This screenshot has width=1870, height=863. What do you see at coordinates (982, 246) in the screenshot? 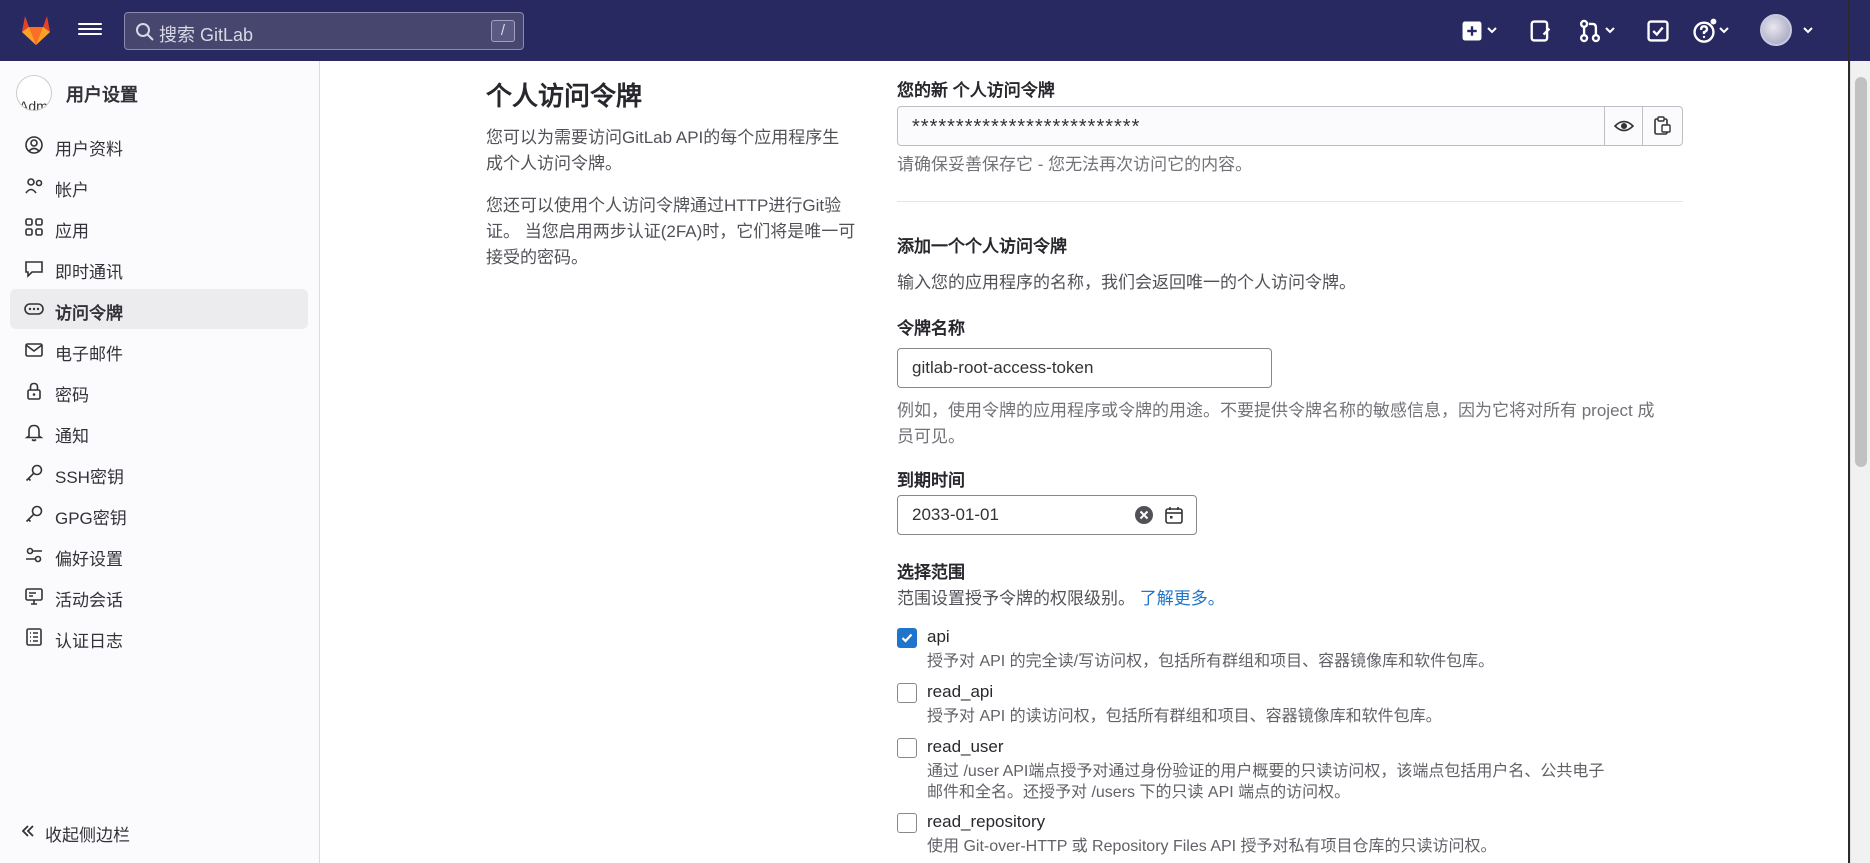
I see `add-token-heading: 添加一个个人访问令牌` at bounding box center [982, 246].